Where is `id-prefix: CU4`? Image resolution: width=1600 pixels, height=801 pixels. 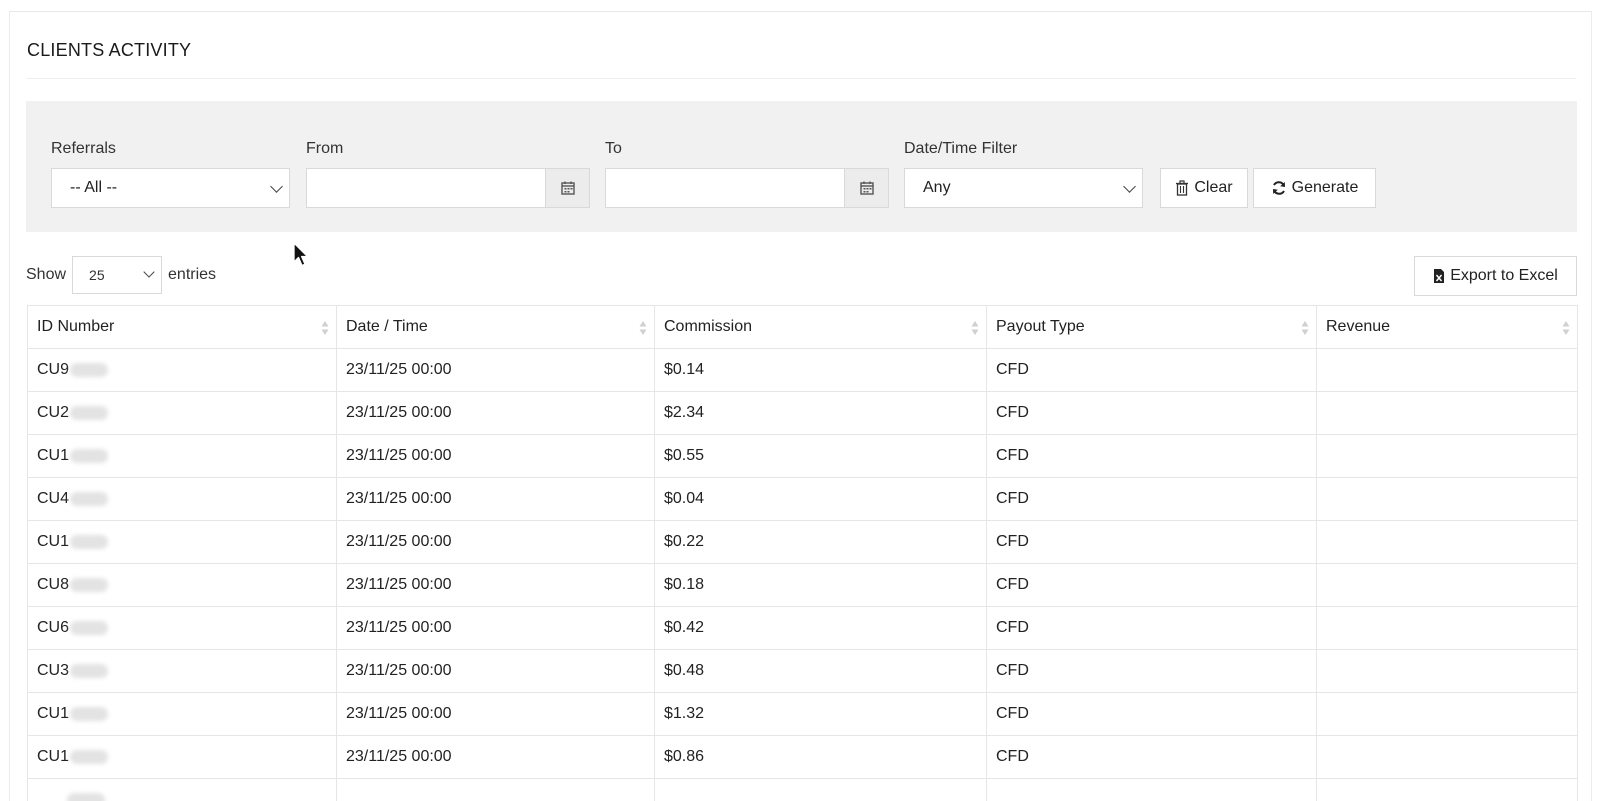 id-prefix: CU4 is located at coordinates (53, 498).